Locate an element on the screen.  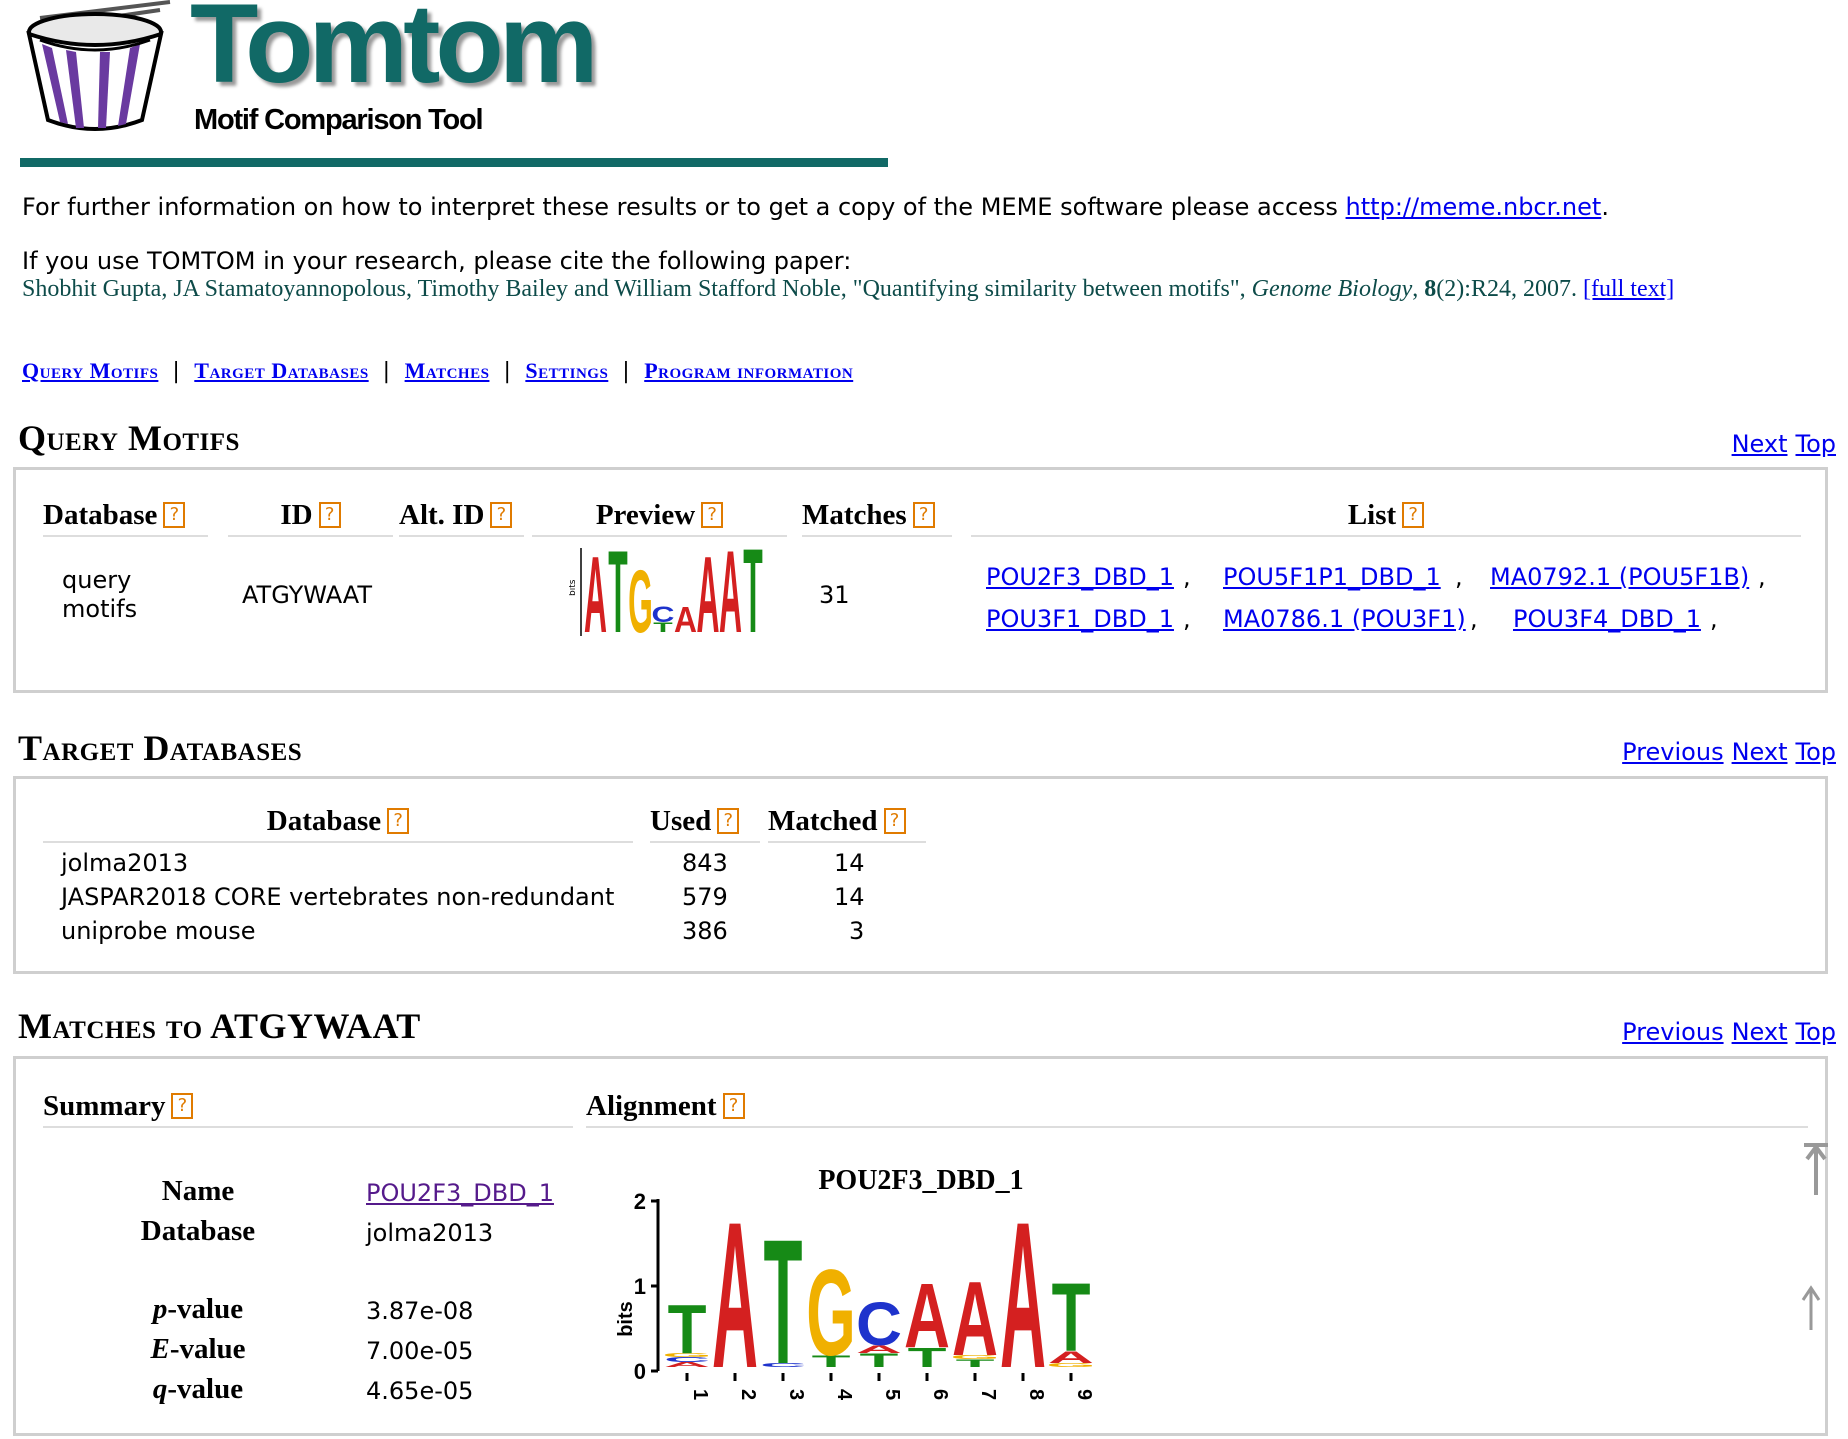
alignment-logo-title: POU2F3_DBD_1 is located at coordinates (920, 1180).